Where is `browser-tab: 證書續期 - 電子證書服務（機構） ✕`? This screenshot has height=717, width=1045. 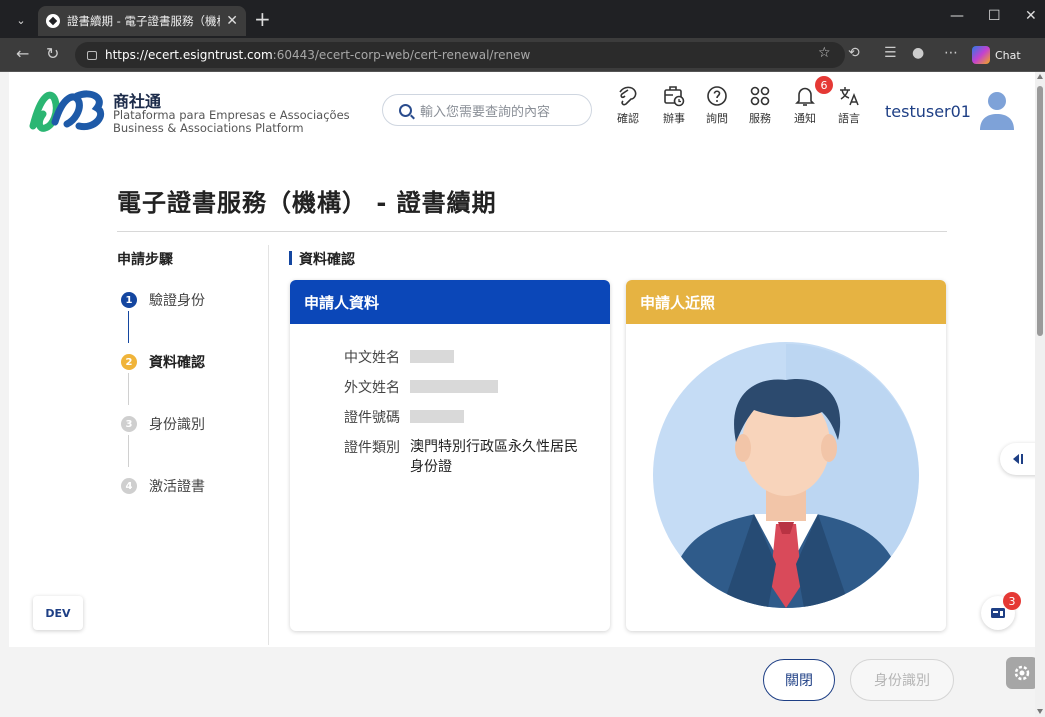
browser-tab: 證書續期 - 電子證書服務（機構） ✕ is located at coordinates (142, 21).